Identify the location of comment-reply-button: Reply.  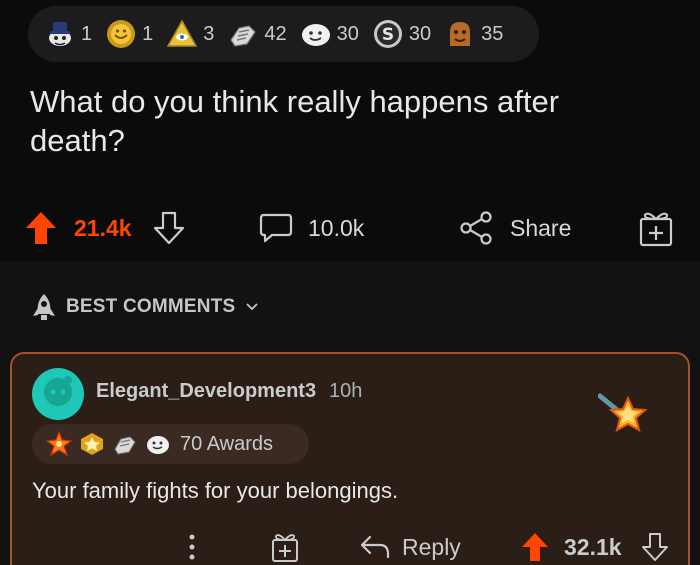
(409, 544).